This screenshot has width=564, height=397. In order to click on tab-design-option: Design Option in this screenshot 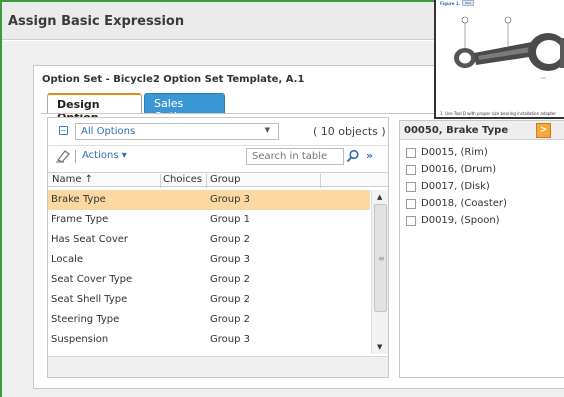, I will do `click(94, 108)`.